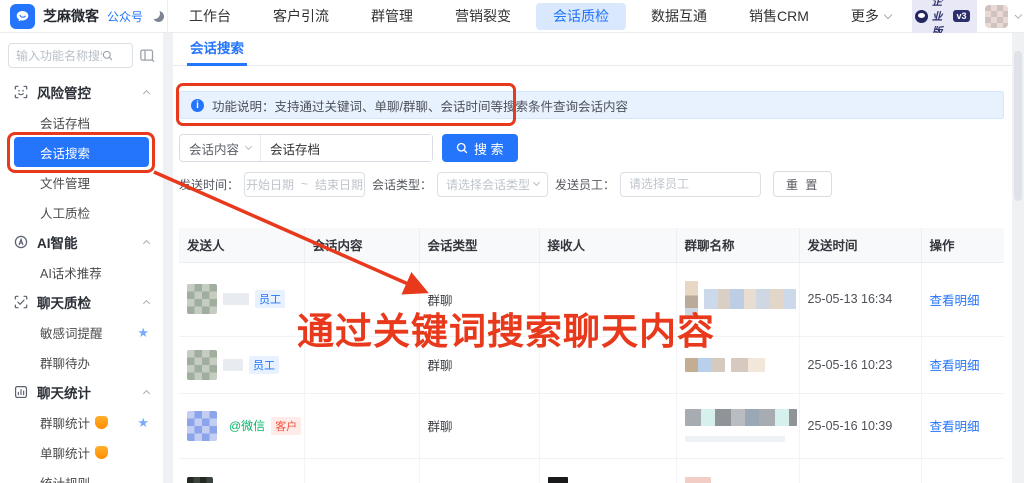 This screenshot has height=483, width=1024. Describe the element at coordinates (1018, 126) in the screenshot. I see `scrollbar-thumb` at that location.